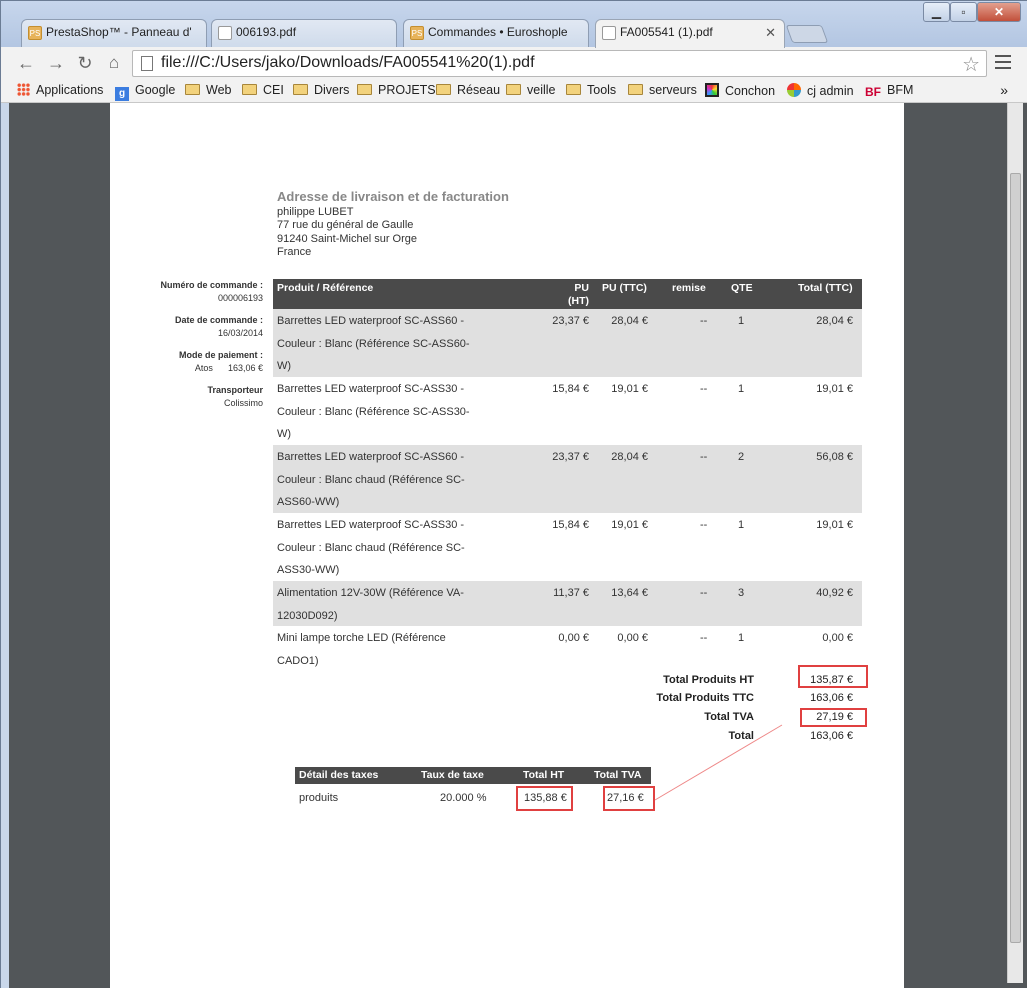 This screenshot has width=1027, height=988. I want to click on bookmark-cei: CEI, so click(263, 90).